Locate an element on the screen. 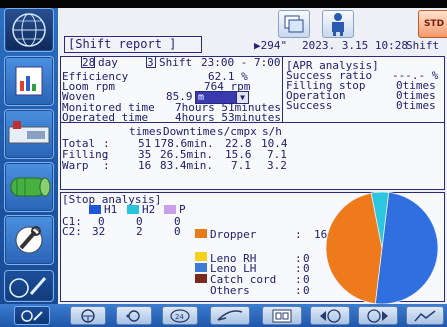 The height and width of the screenshot is (327, 447). loom-machine-icon is located at coordinates (29, 134).